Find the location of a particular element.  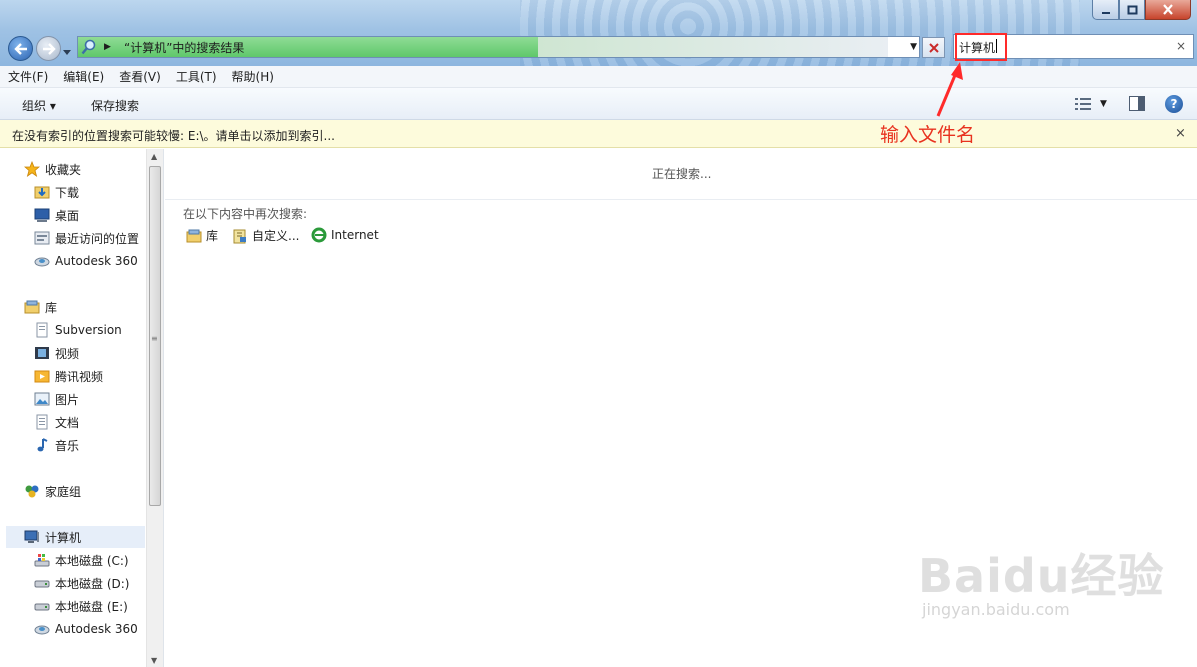

organize-button: 组织 ▾ is located at coordinates (39, 105).